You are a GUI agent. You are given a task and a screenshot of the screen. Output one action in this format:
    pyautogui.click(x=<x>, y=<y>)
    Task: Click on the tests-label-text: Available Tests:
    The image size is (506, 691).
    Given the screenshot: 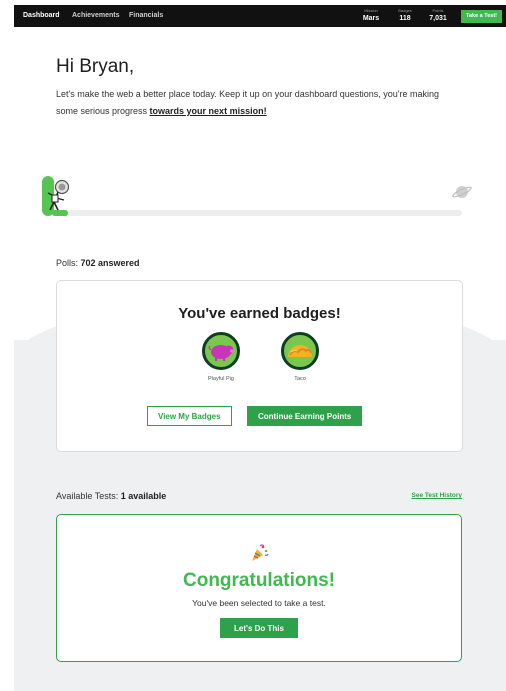 What is the action you would take?
    pyautogui.click(x=88, y=496)
    